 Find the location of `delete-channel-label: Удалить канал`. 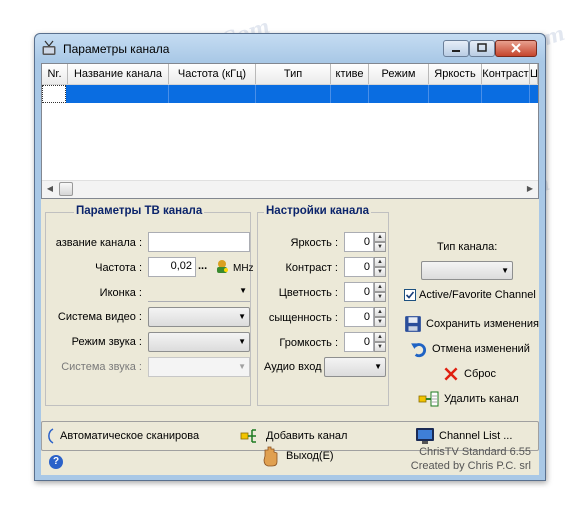

delete-channel-label: Удалить канал is located at coordinates (481, 399).